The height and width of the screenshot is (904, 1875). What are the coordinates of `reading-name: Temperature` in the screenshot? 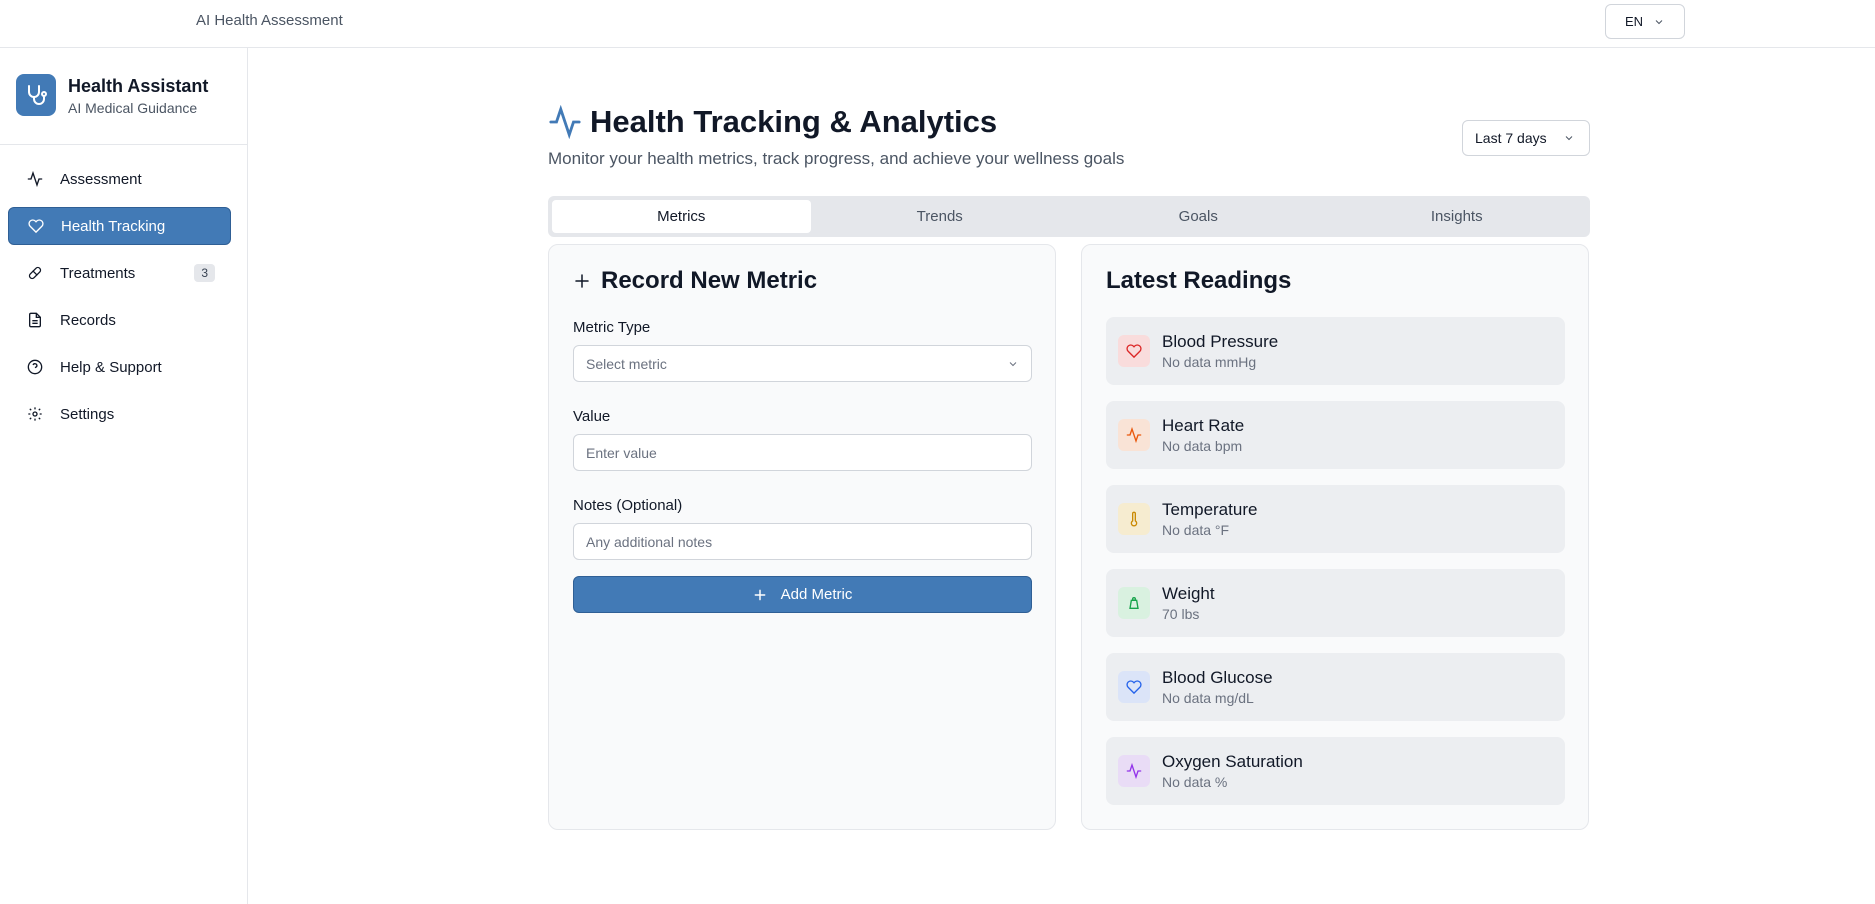 It's located at (1210, 509).